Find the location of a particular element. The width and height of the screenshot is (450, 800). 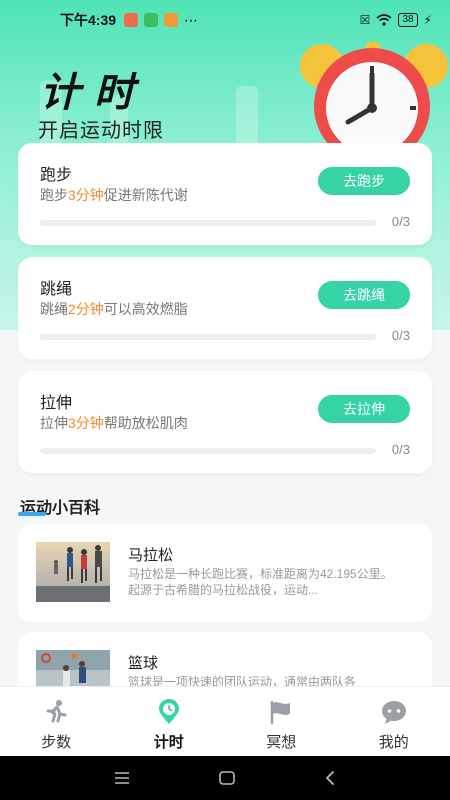

wifi-icon is located at coordinates (384, 20).